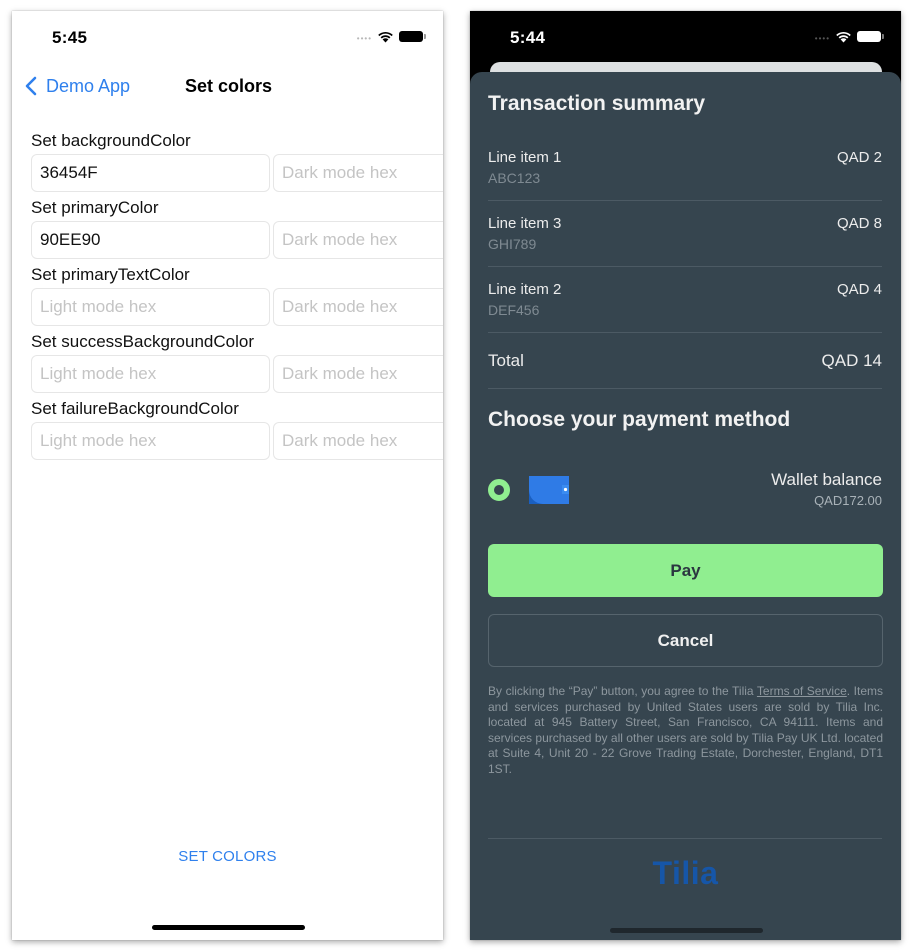 The width and height of the screenshot is (910, 951). What do you see at coordinates (685, 300) in the screenshot?
I see `line-item: Line item 2 DEF456 QAD 4` at bounding box center [685, 300].